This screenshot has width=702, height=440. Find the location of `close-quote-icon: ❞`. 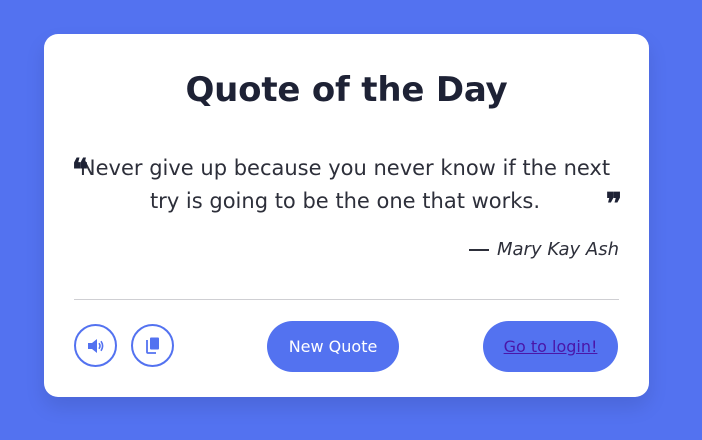

close-quote-icon: ❞ is located at coordinates (613, 204).